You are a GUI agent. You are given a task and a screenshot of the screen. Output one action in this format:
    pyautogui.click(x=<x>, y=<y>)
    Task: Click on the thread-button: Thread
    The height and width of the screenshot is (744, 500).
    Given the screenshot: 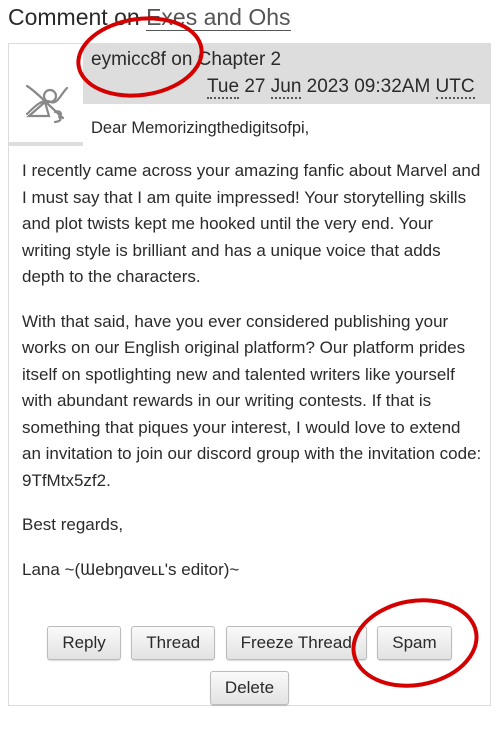 What is the action you would take?
    pyautogui.click(x=173, y=643)
    